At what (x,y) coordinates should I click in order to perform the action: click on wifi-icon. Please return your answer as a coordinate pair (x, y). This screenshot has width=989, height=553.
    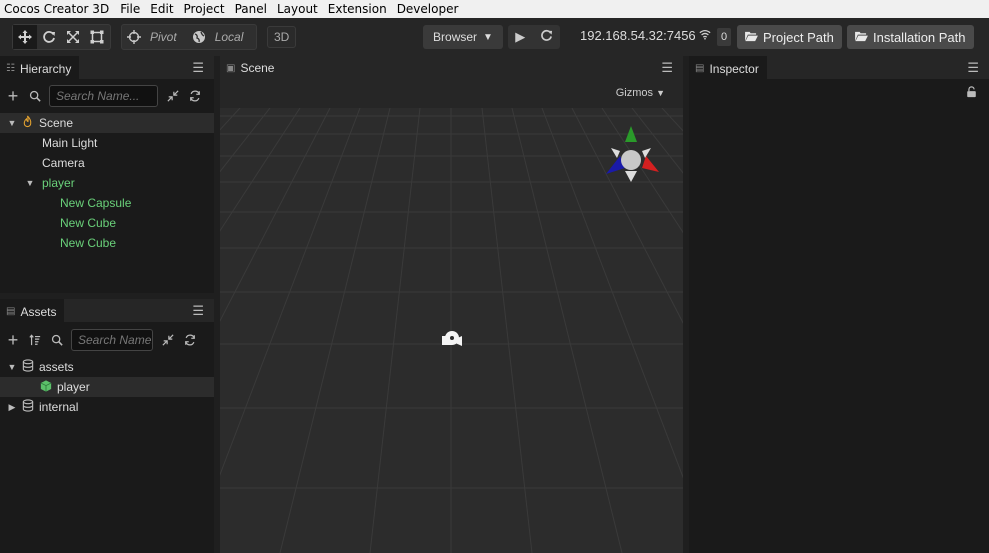
    Looking at the image, I should click on (705, 36).